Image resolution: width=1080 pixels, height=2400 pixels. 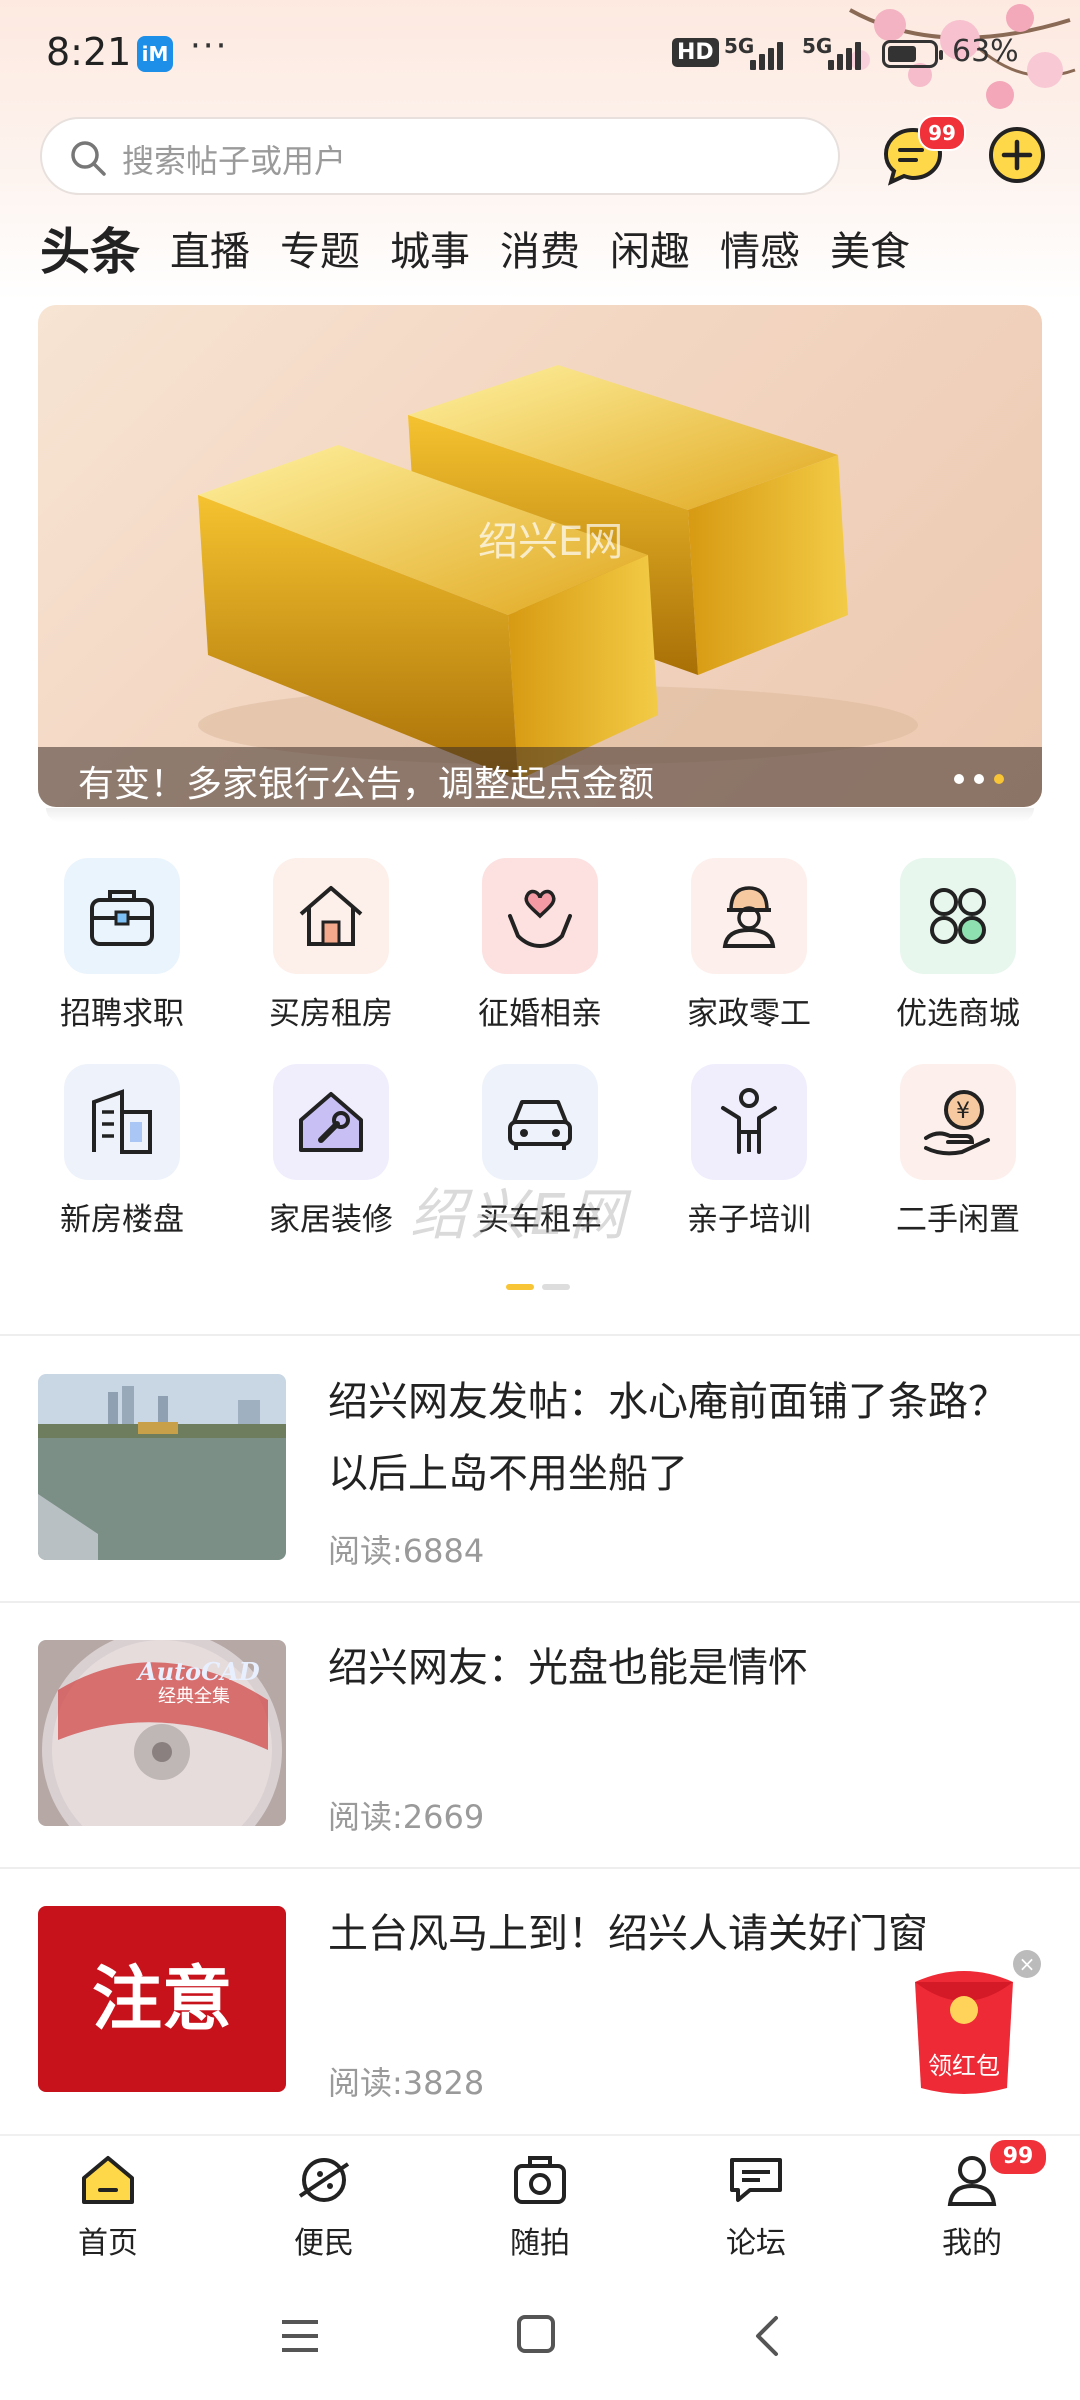 What do you see at coordinates (972, 2243) in the screenshot?
I see `nav-label: 我的` at bounding box center [972, 2243].